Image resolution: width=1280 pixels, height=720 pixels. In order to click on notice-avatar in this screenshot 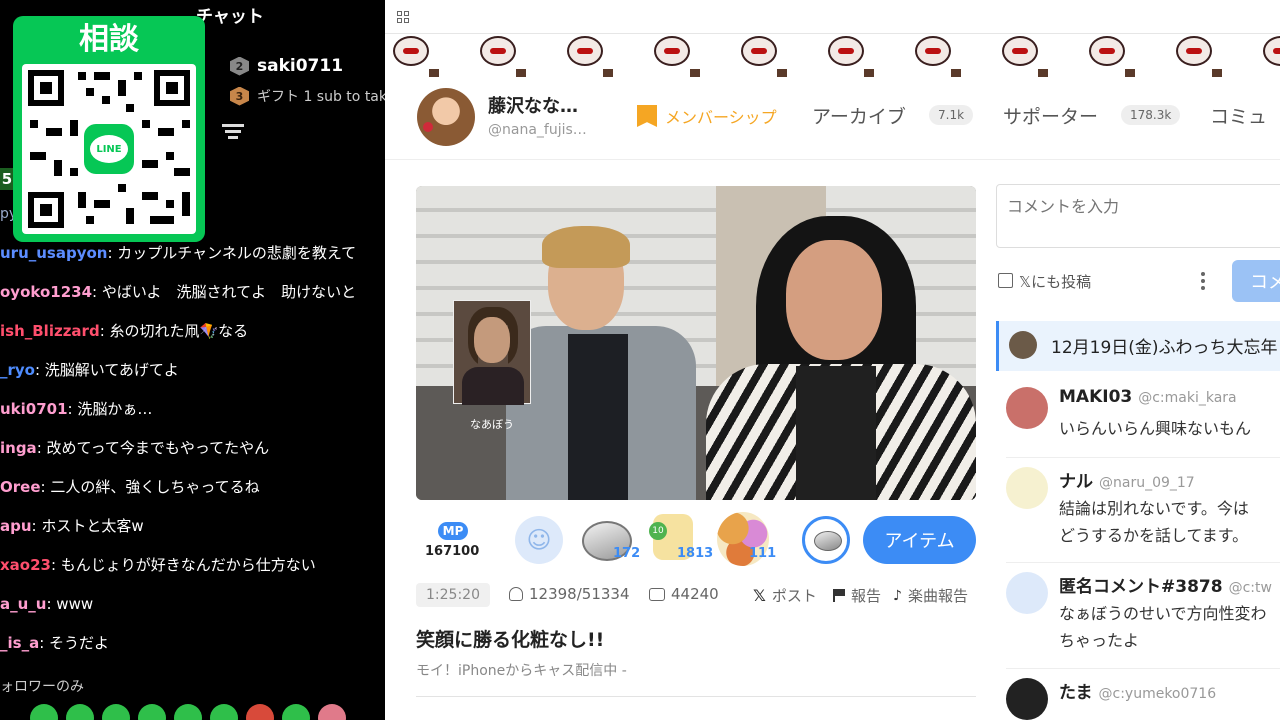, I will do `click(1023, 345)`.